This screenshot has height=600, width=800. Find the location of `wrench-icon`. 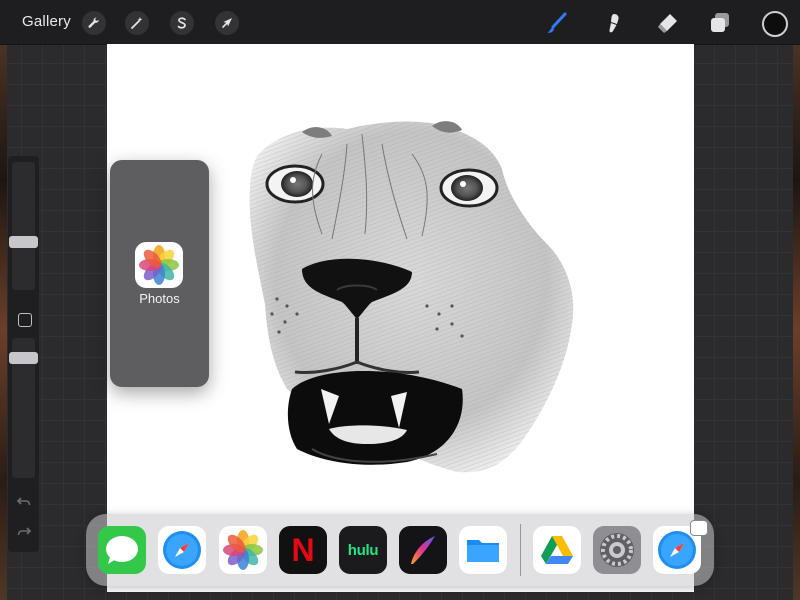

wrench-icon is located at coordinates (94, 23).